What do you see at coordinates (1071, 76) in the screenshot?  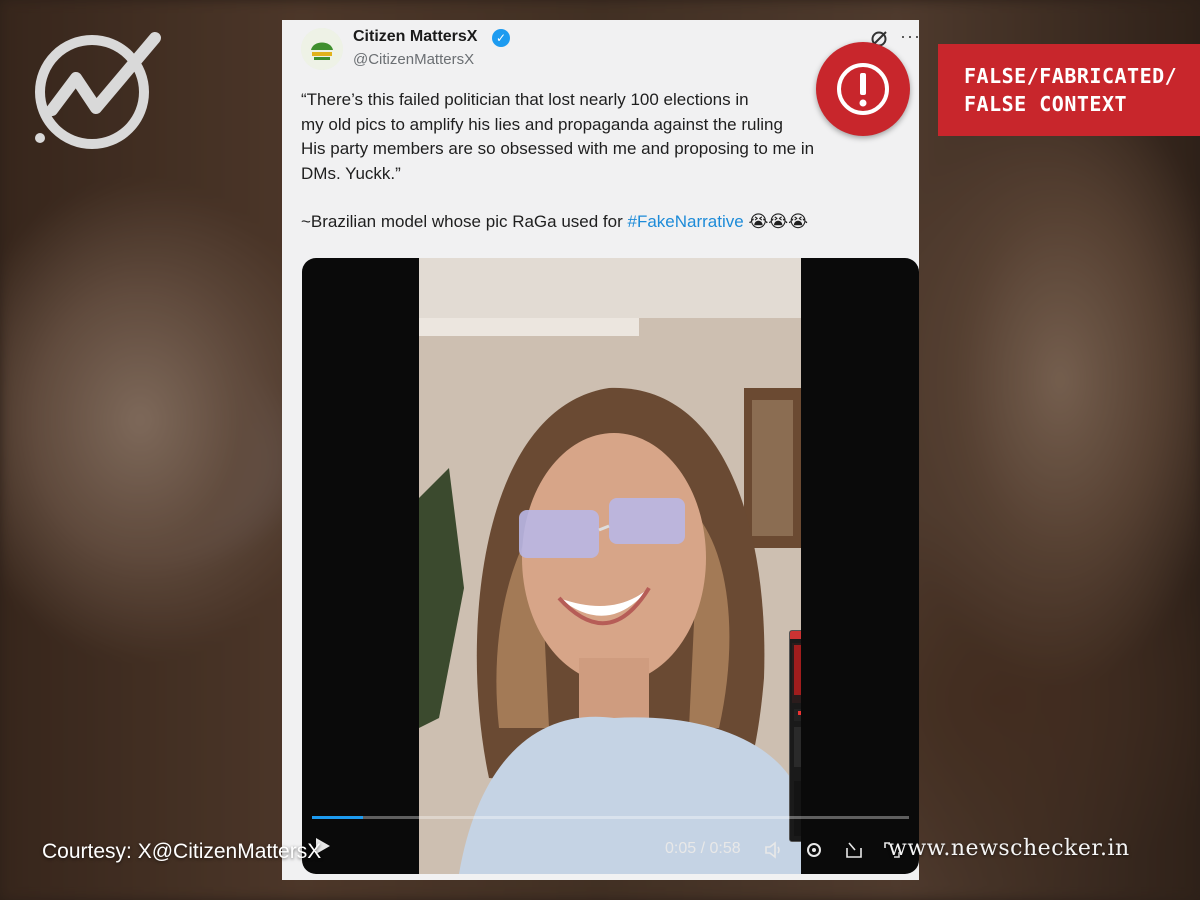 I see `verdict-line: FALSE/FABRICATED/` at bounding box center [1071, 76].